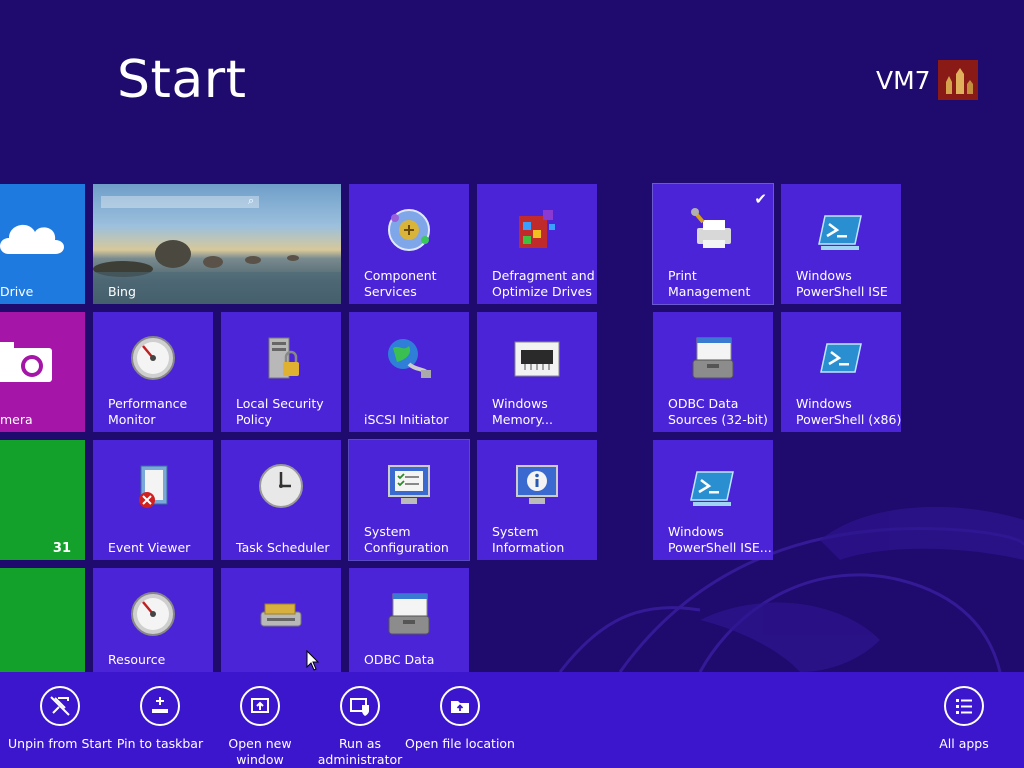  I want to click on tile-skydrive: Drive, so click(42, 244).